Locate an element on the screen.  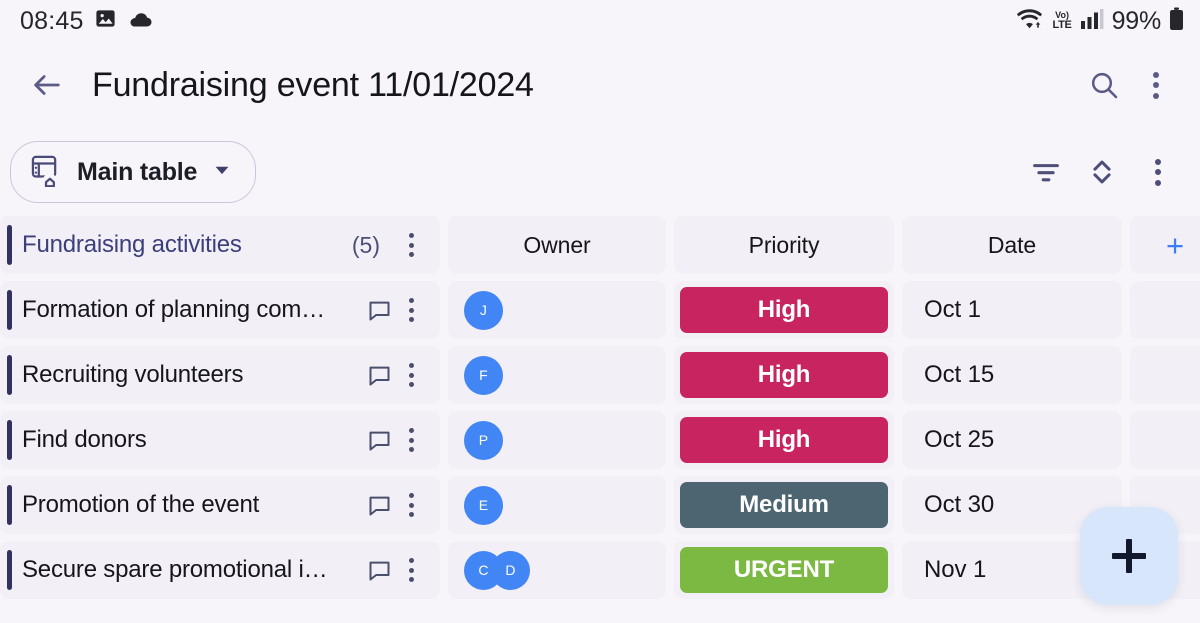
toolbar-overflow-menu-button is located at coordinates (1158, 172).